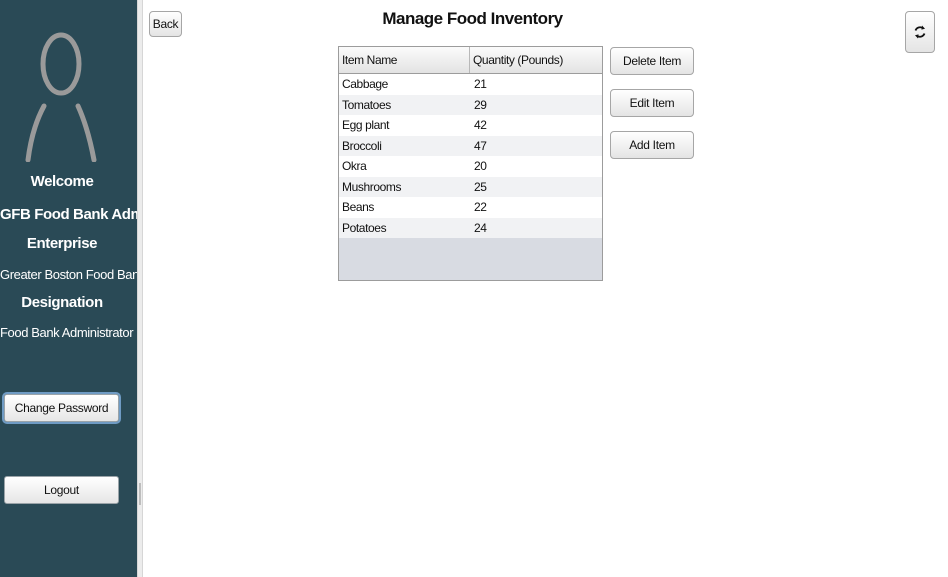  Describe the element at coordinates (480, 207) in the screenshot. I see `cell-quantity: 22` at that location.